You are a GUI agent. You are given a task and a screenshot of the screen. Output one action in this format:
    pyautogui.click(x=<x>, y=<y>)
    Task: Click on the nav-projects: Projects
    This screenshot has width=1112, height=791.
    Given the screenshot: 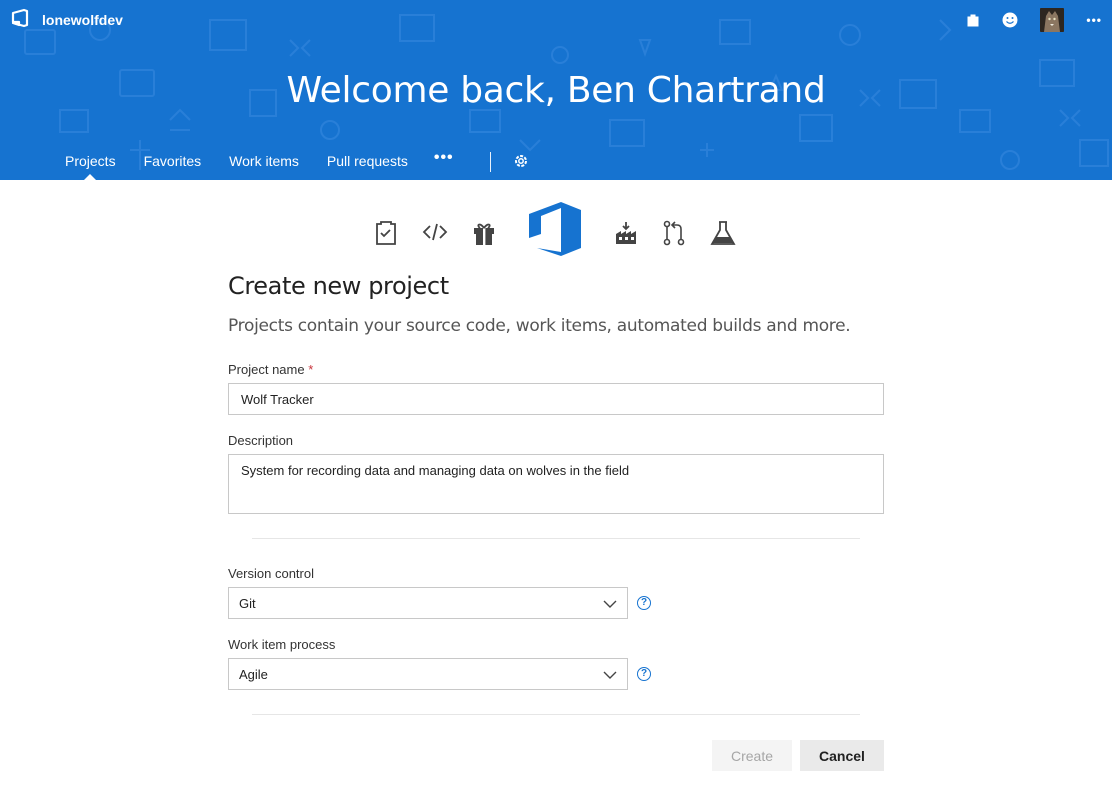 What is the action you would take?
    pyautogui.click(x=90, y=164)
    